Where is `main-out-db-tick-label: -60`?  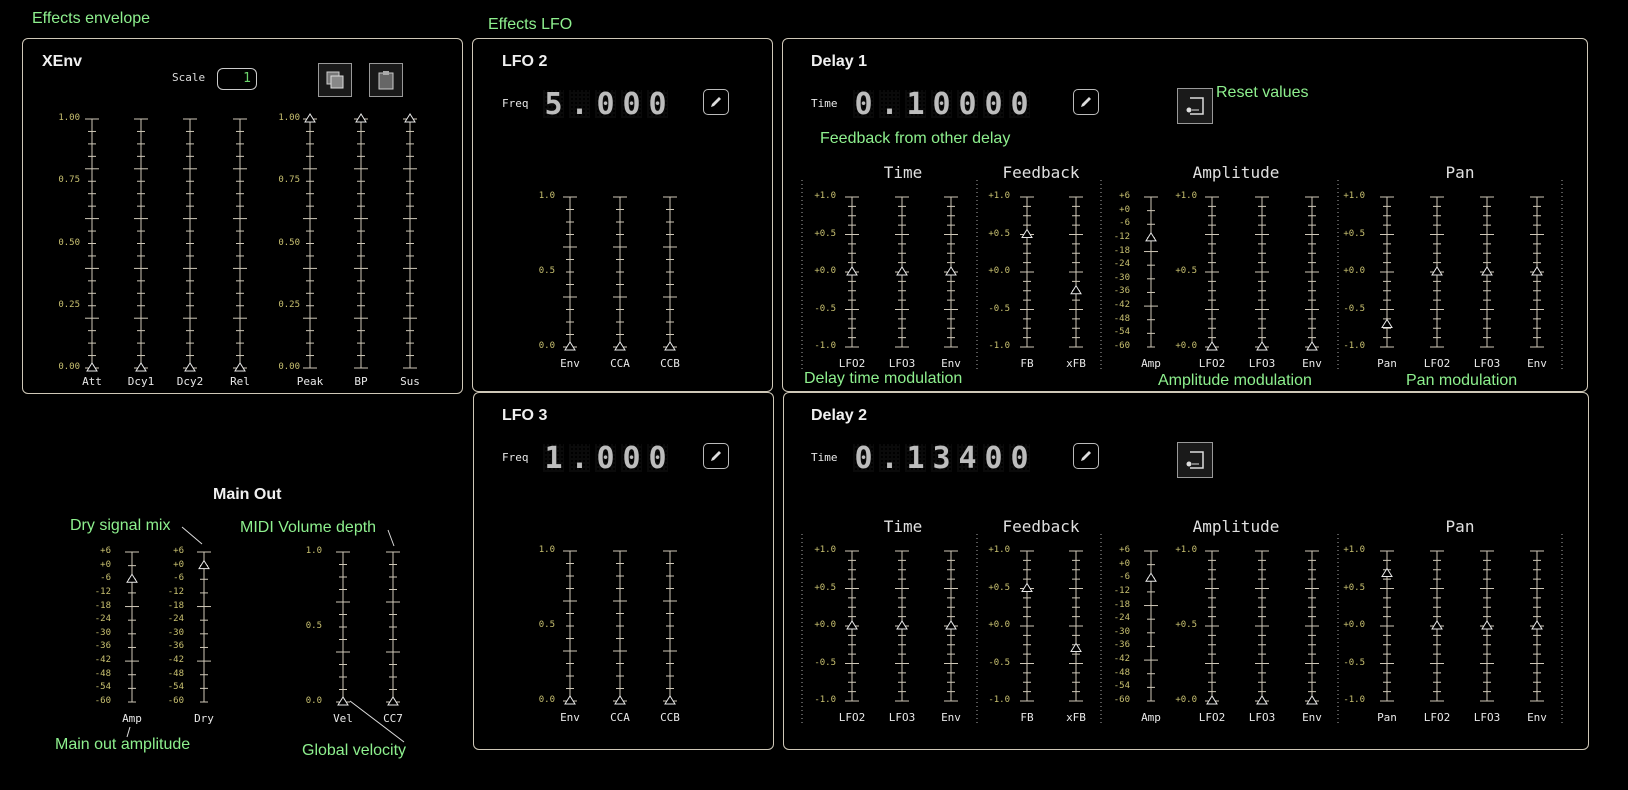
main-out-db-tick-label: -60 is located at coordinates (102, 701).